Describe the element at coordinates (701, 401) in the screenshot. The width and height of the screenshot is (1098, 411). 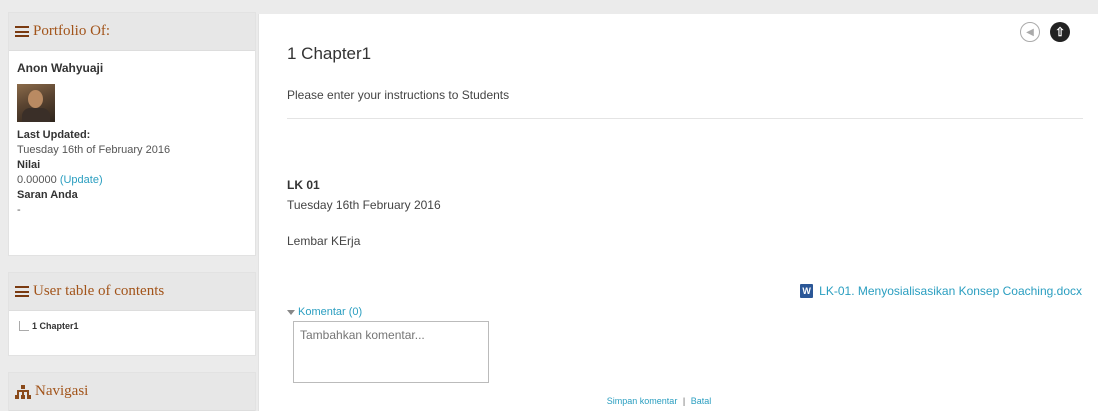
I see `cancel-comment-link: Batal` at that location.